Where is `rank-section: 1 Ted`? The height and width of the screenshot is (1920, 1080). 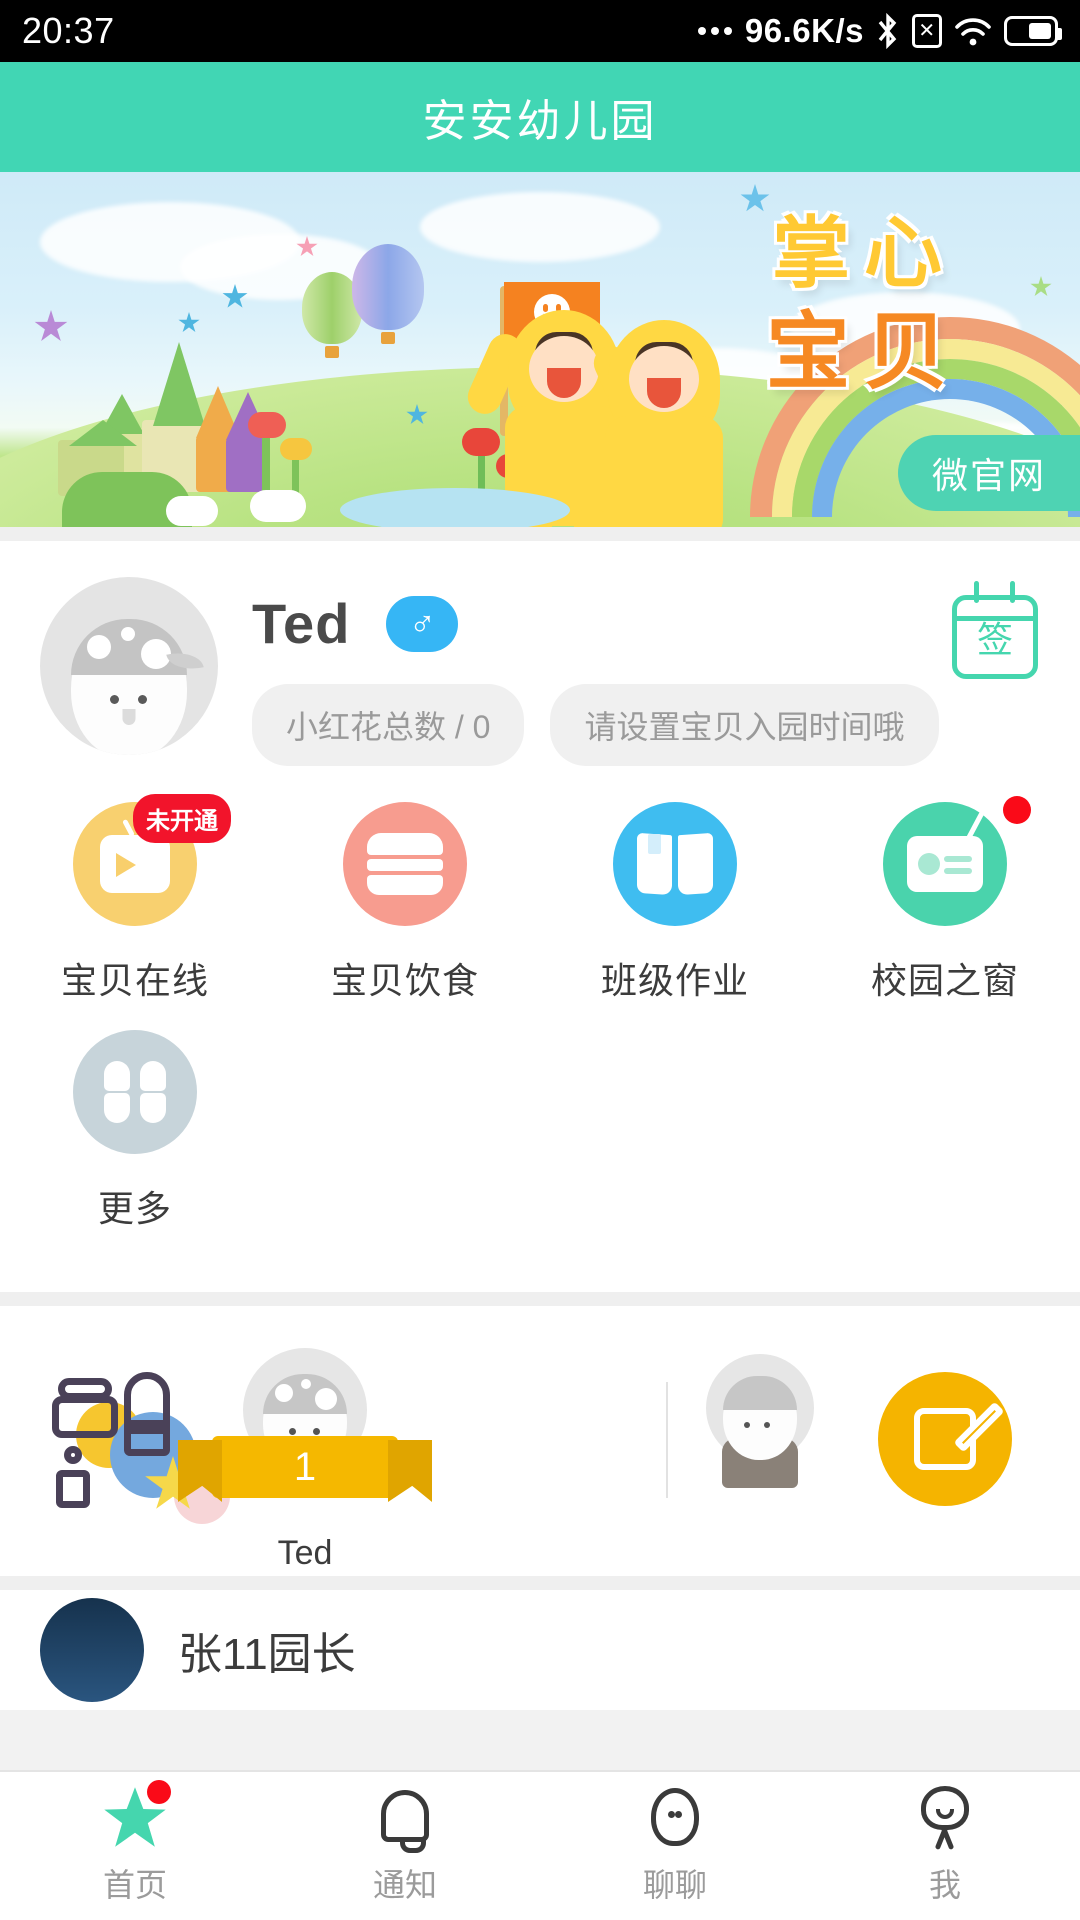 rank-section: 1 Ted is located at coordinates (540, 1441).